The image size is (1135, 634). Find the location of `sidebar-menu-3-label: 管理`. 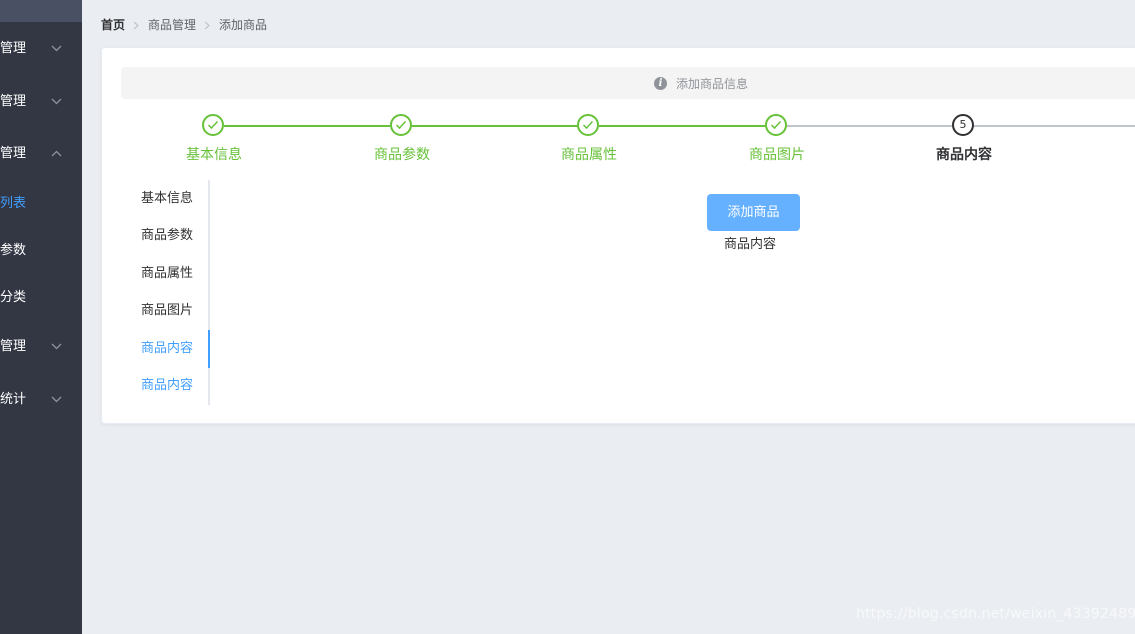

sidebar-menu-3-label: 管理 is located at coordinates (13, 153).